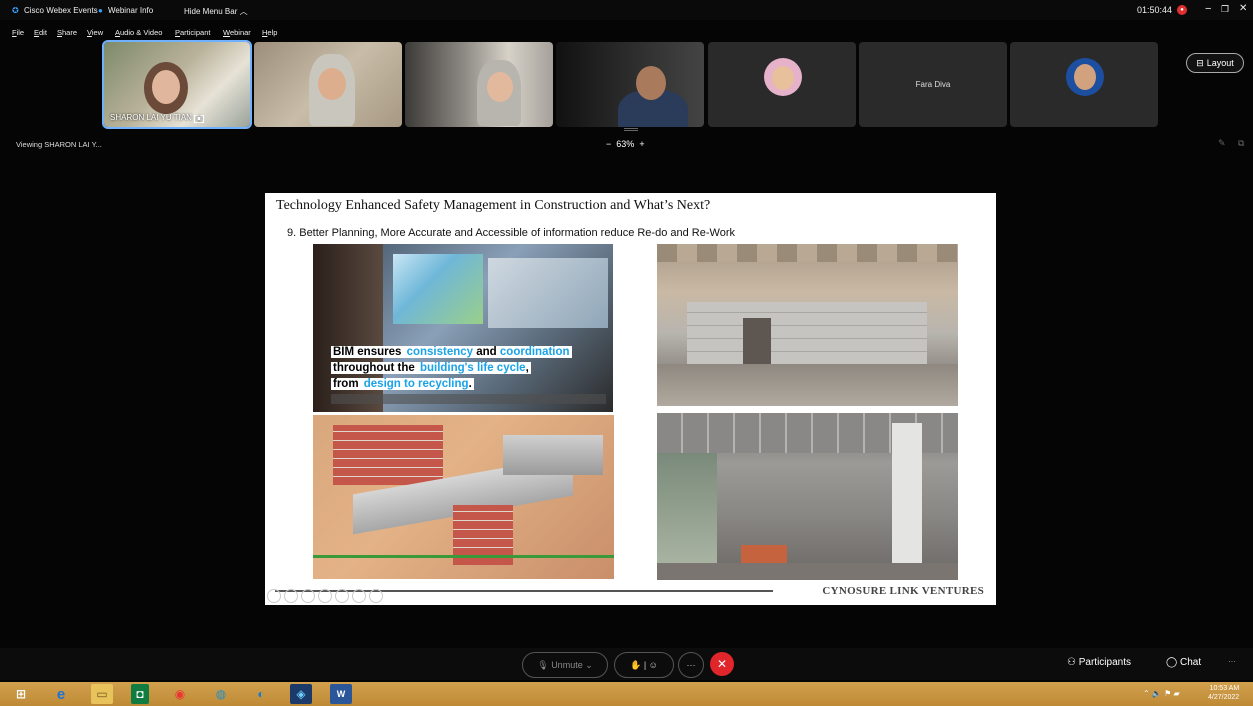 This screenshot has height=706, width=1253. What do you see at coordinates (1099, 662) in the screenshot?
I see `participants-button: ⚇ Participants` at bounding box center [1099, 662].